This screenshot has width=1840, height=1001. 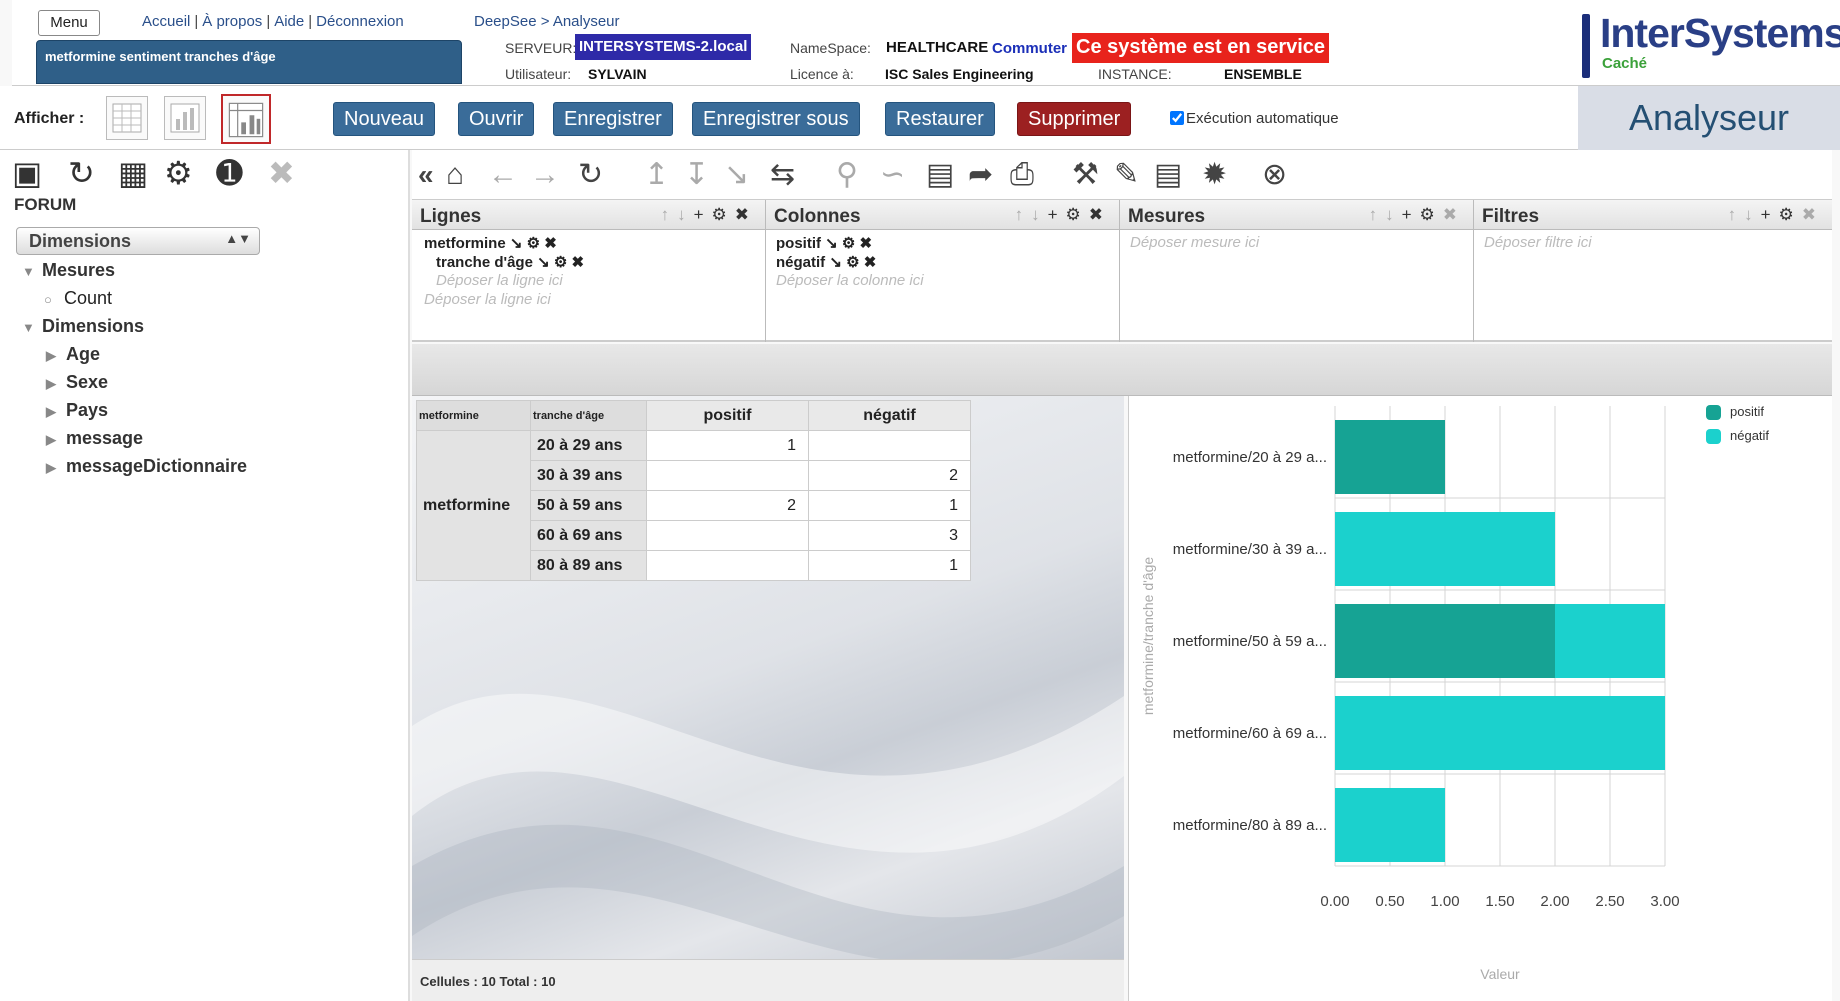 I want to click on tree-node-messagedictionnaire: ▶ messageDictionnaire, so click(x=146, y=466).